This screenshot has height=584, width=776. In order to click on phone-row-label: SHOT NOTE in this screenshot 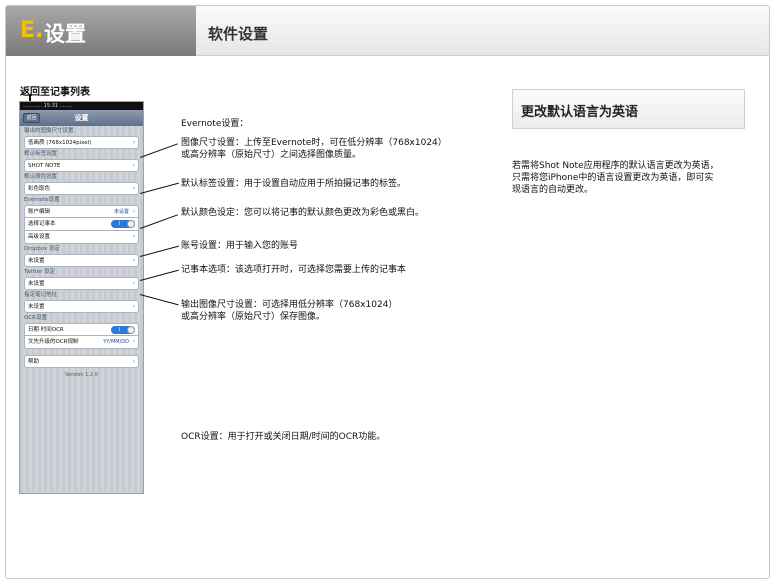, I will do `click(44, 166)`.